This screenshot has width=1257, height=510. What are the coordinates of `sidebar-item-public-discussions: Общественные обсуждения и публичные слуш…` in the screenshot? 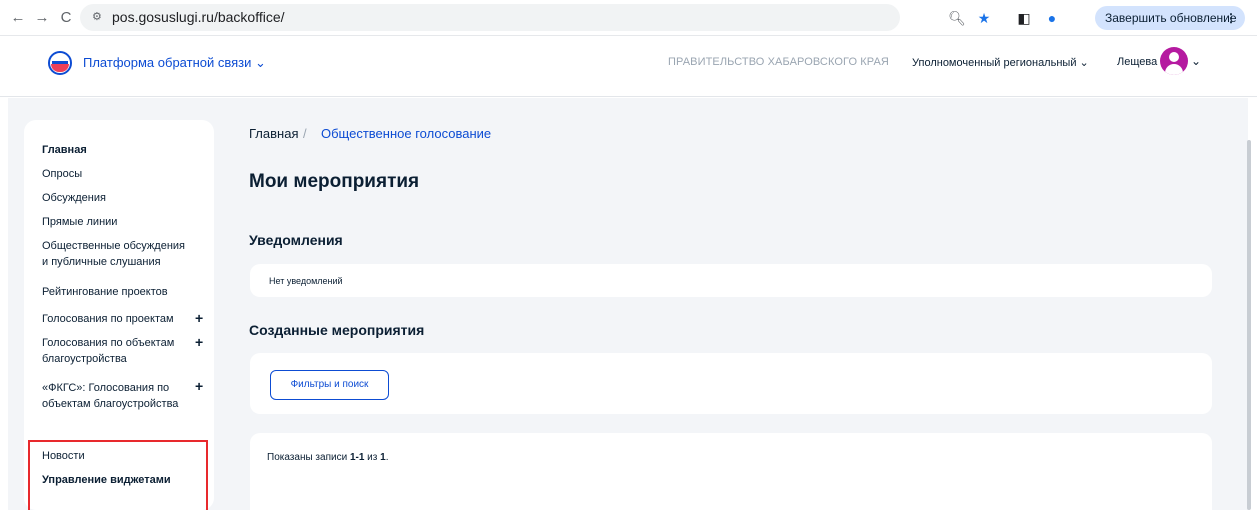 It's located at (117, 254).